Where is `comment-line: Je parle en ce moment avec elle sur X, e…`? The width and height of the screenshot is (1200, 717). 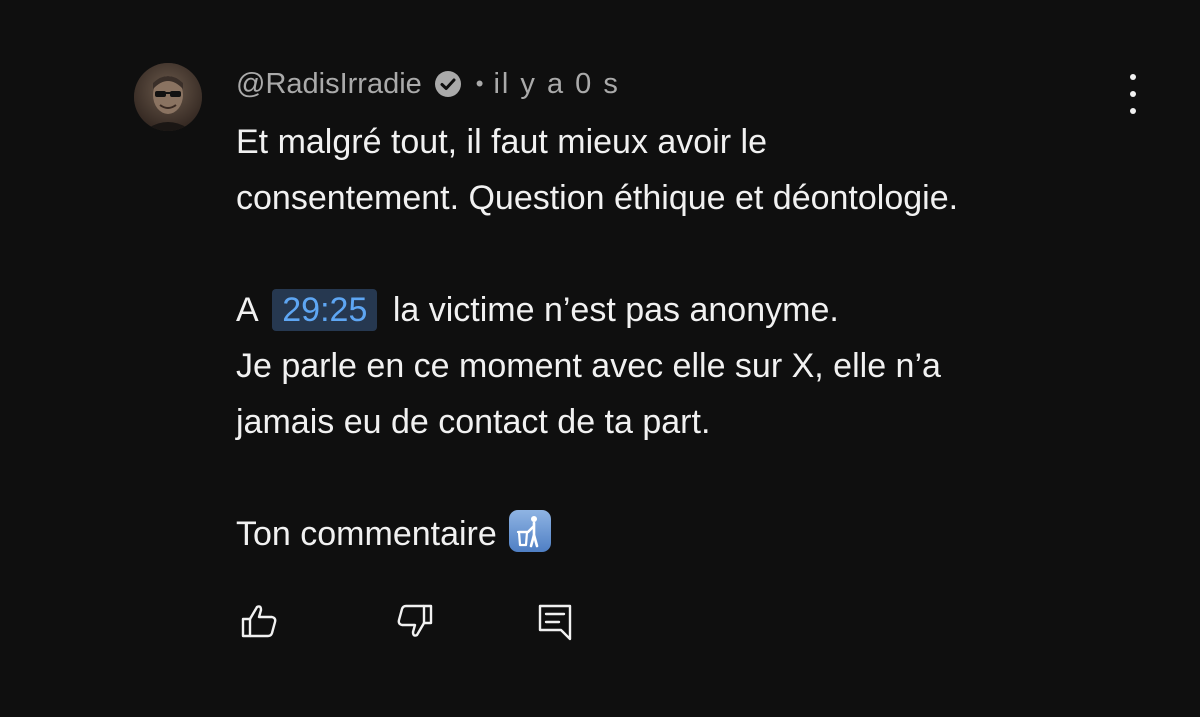 comment-line: Je parle en ce moment avec elle sur X, e… is located at coordinates (588, 366).